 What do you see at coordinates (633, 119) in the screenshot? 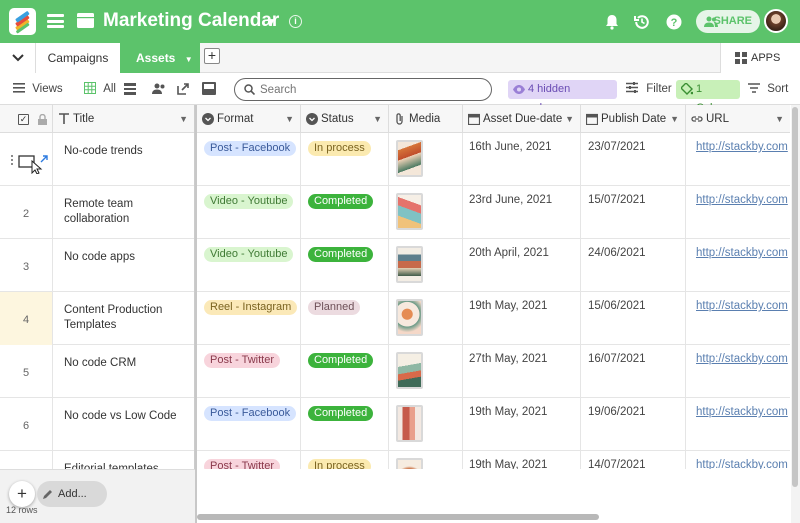
I see `column-header-publish-date: Publish Date ▼` at bounding box center [633, 119].